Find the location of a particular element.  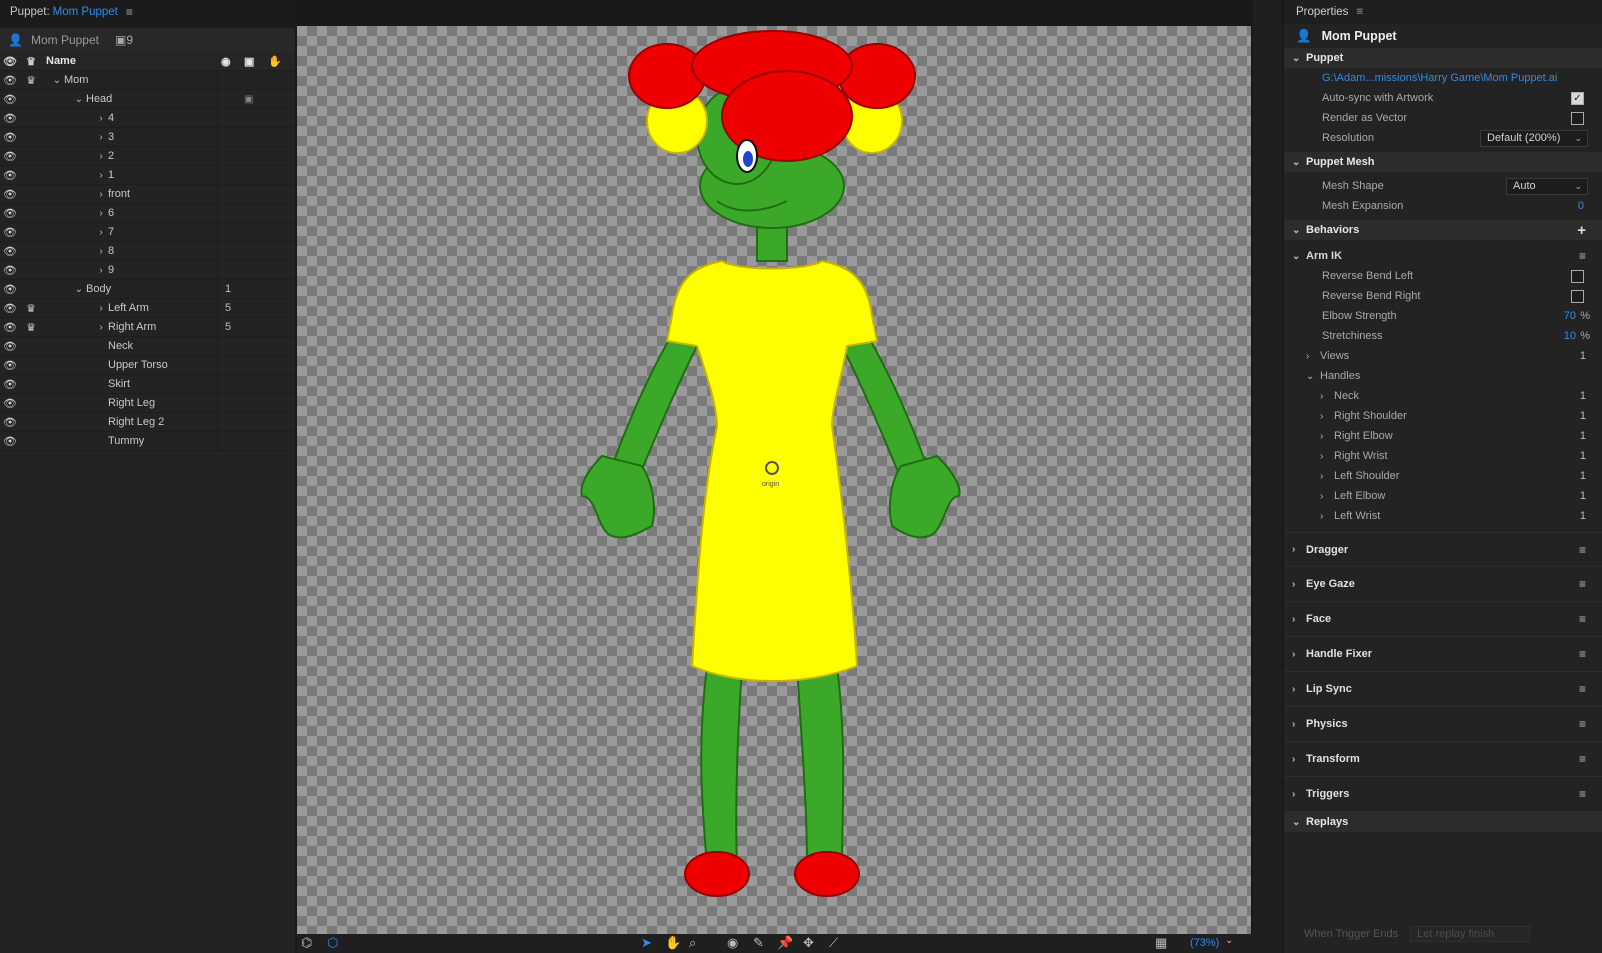

stretchiness-value: 10 is located at coordinates (1570, 336).